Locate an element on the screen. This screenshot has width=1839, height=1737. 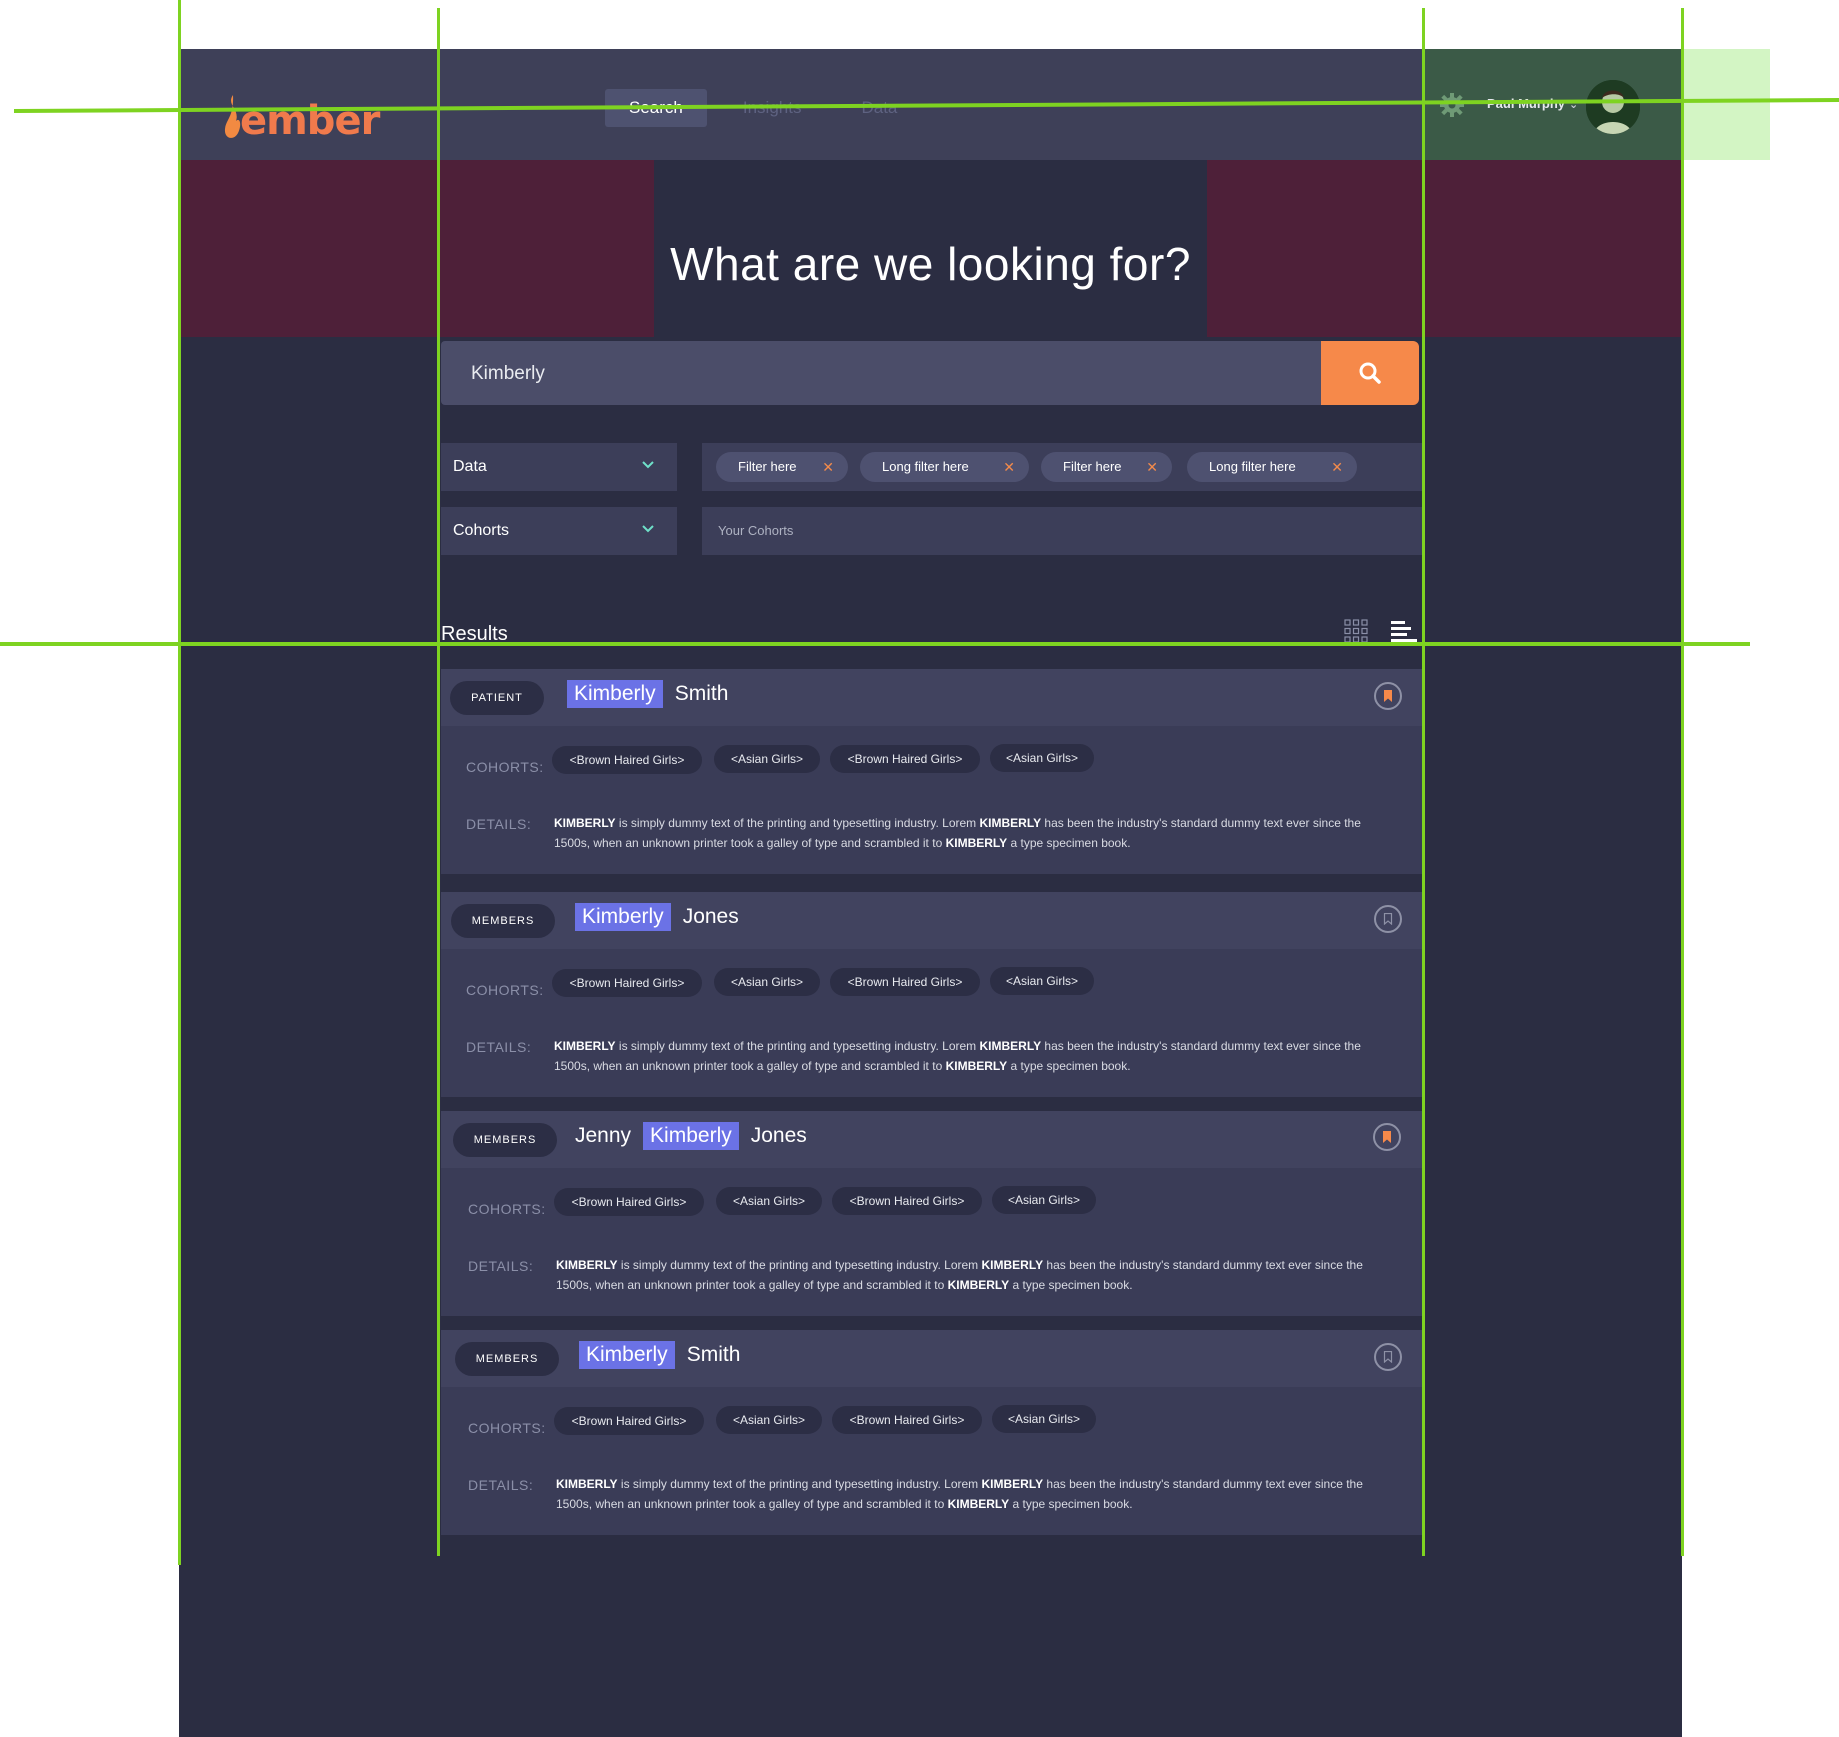
result-name: Jenny Kimberly Jones is located at coordinates (691, 1136).